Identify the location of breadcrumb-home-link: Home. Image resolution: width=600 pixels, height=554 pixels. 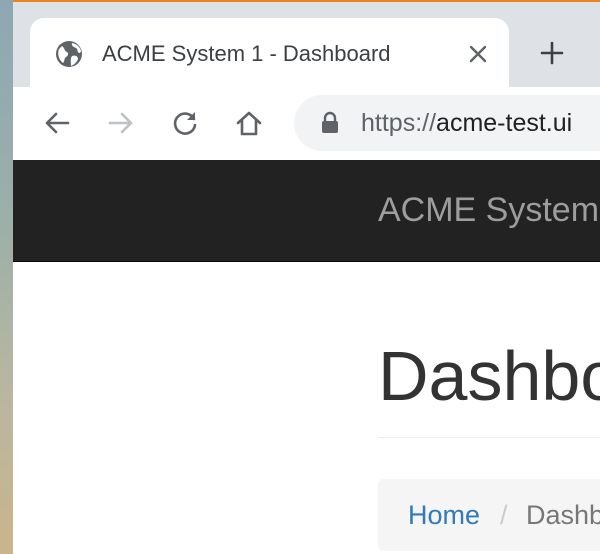
(444, 515).